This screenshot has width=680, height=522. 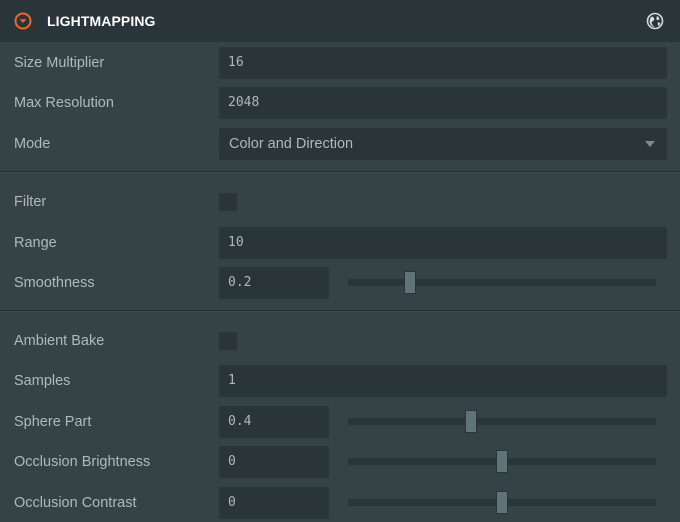 I want to click on mode-row: Mode Color and Direction, so click(x=340, y=144).